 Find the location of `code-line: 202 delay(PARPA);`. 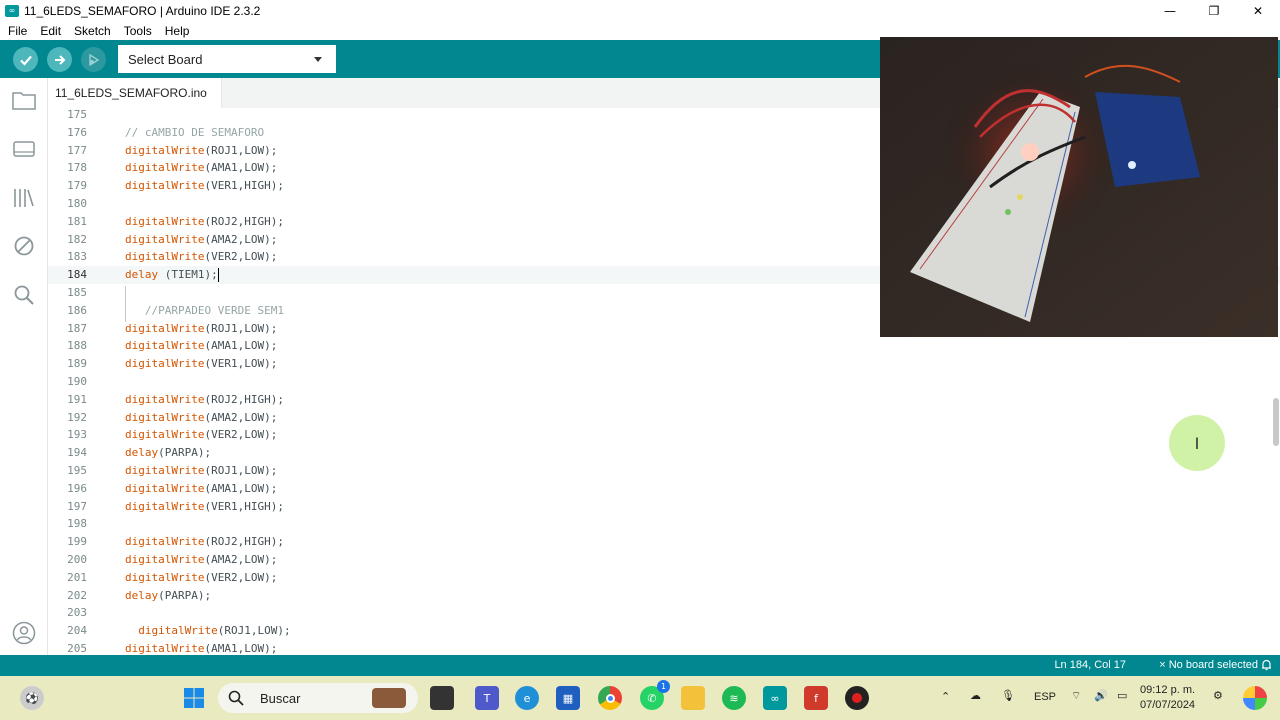

code-line: 202 delay(PARPA); is located at coordinates (664, 596).